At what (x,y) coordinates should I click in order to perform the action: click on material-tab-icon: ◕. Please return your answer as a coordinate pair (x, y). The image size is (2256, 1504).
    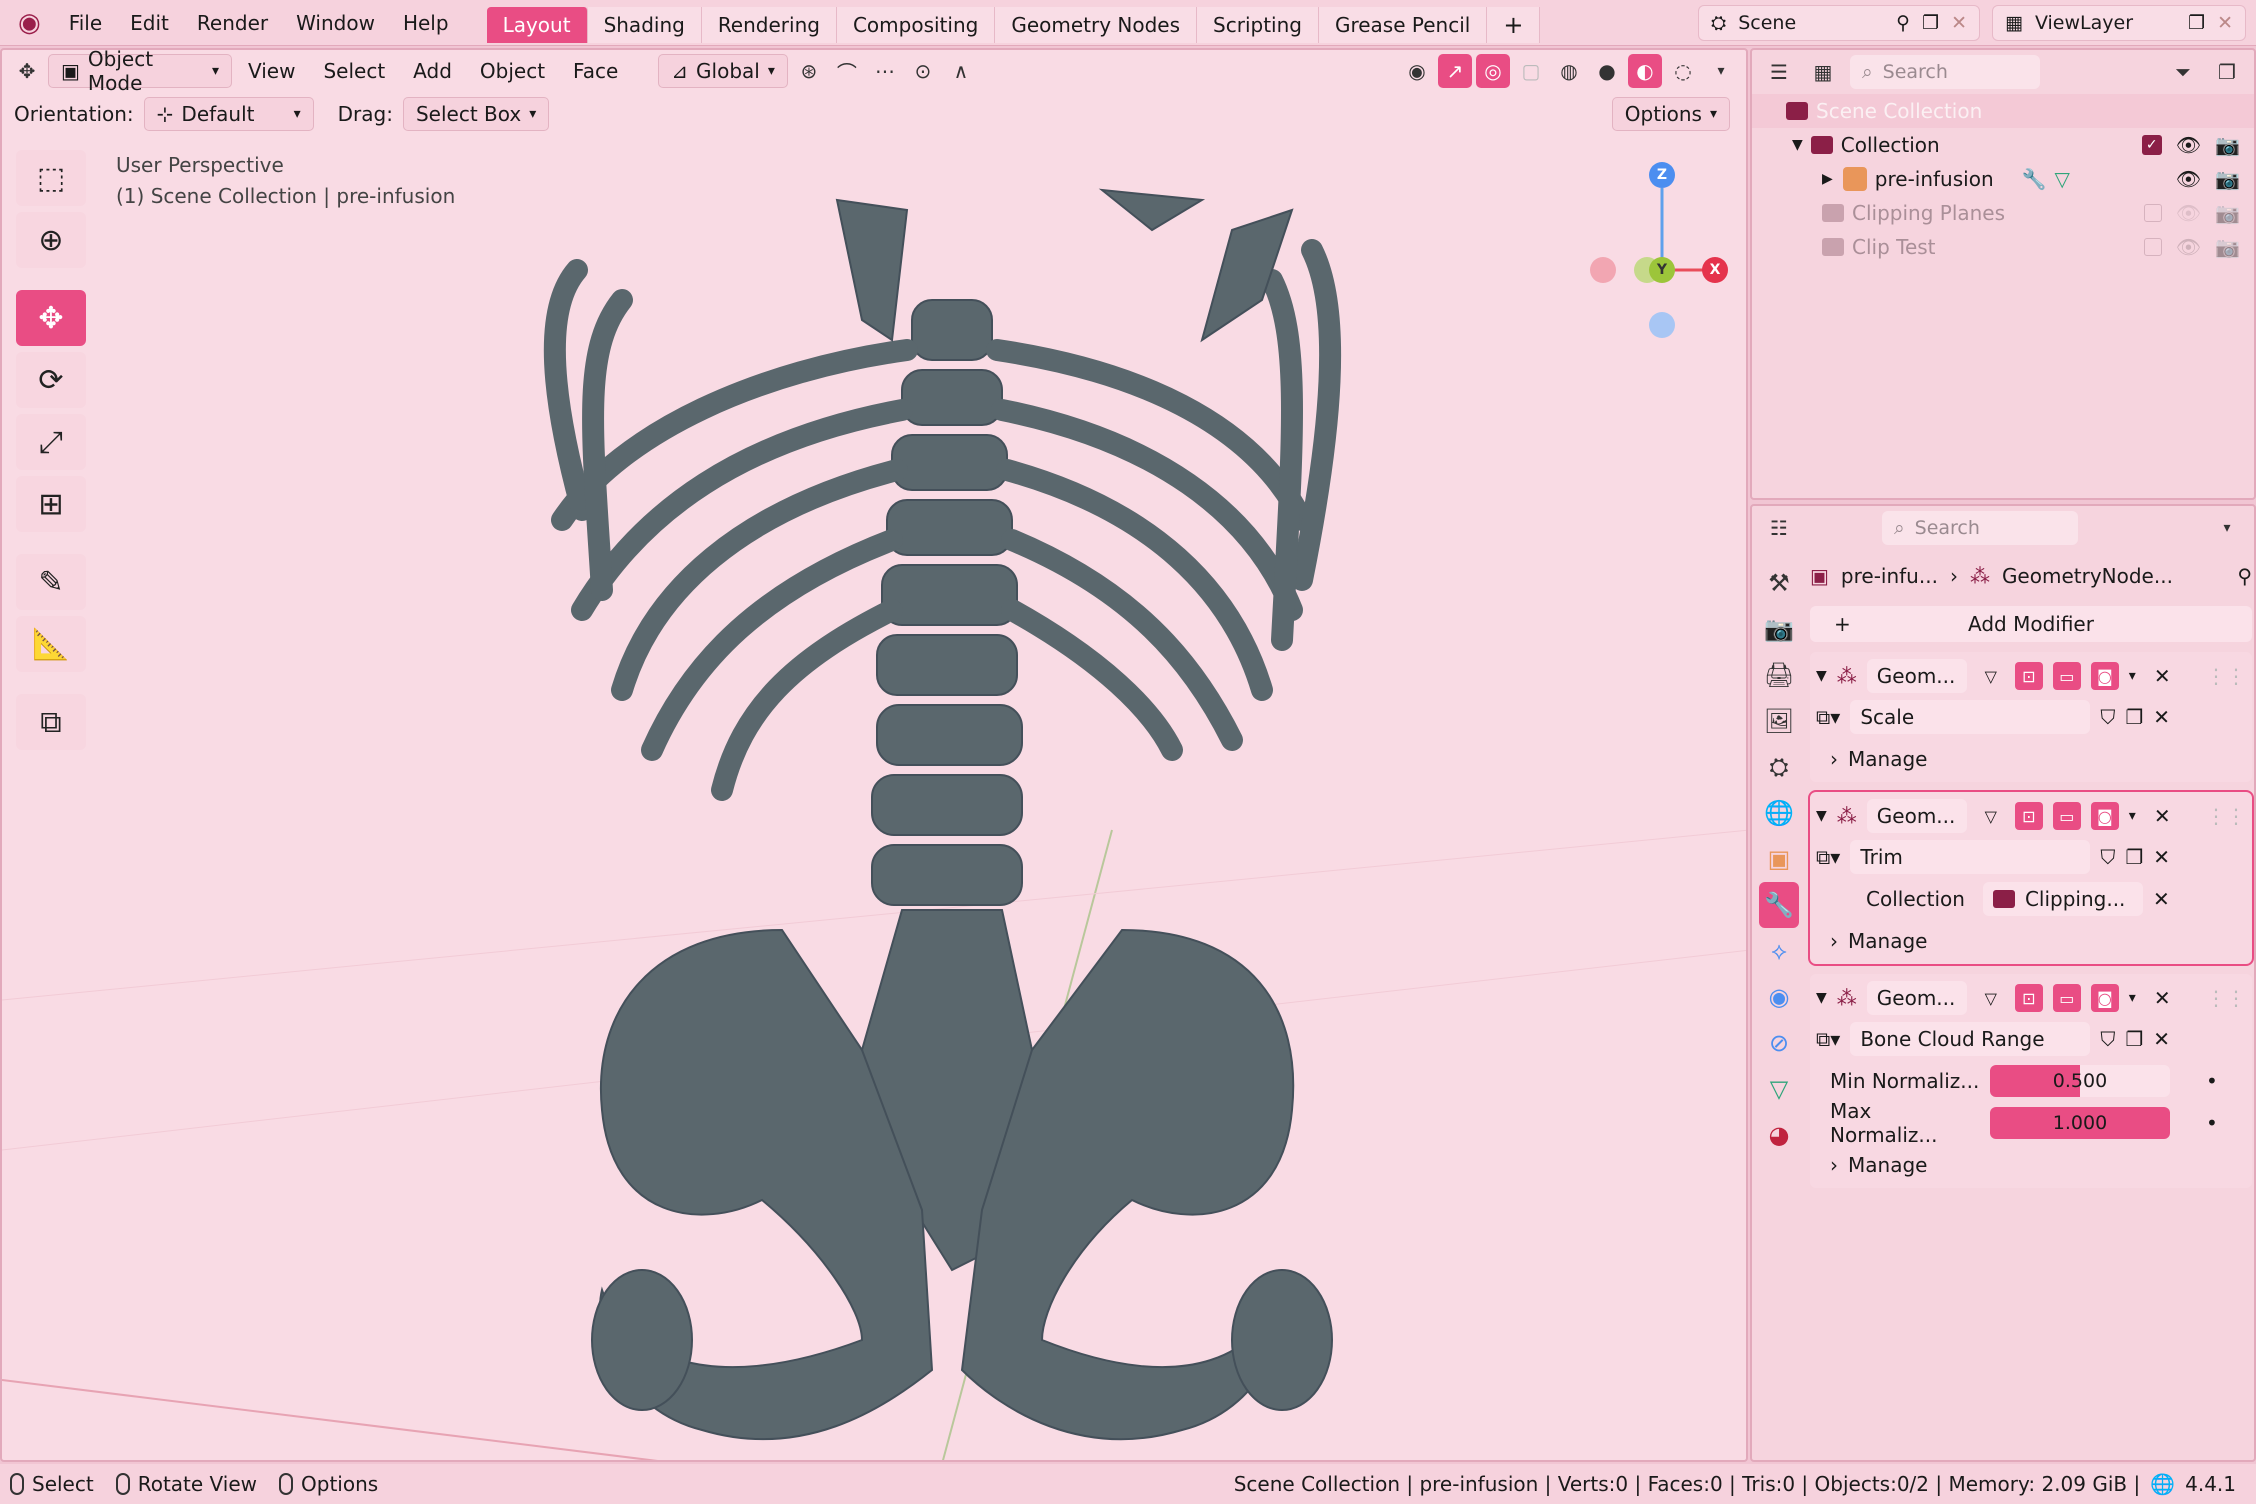
    Looking at the image, I should click on (1779, 1135).